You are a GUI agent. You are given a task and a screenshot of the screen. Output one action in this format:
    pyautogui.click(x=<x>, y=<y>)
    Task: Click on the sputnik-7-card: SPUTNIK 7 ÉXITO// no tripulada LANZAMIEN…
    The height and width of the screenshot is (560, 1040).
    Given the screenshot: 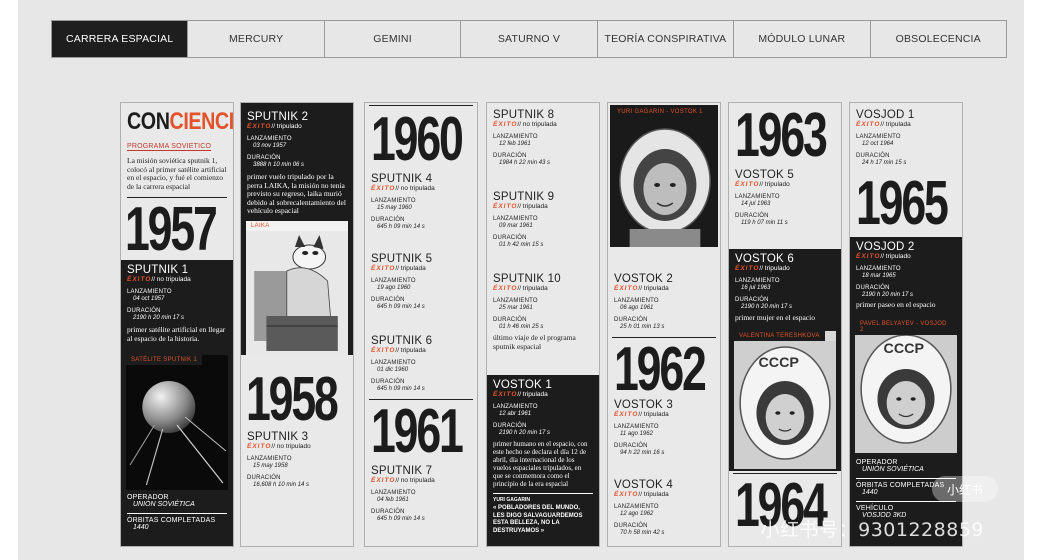 What is the action you would take?
    pyautogui.click(x=421, y=494)
    